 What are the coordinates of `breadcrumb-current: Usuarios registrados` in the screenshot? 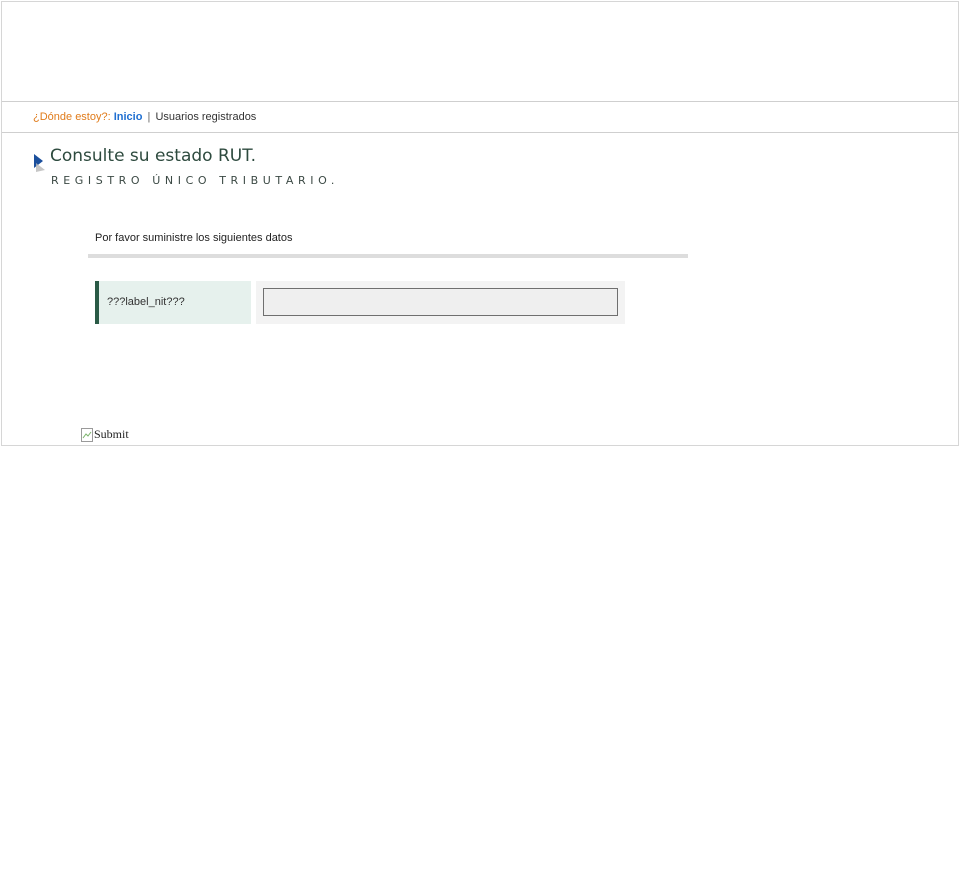 It's located at (206, 117).